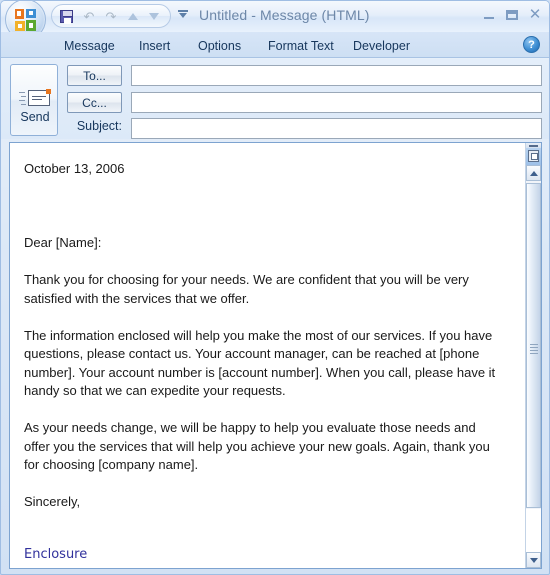  I want to click on close-button: ✕, so click(535, 15).